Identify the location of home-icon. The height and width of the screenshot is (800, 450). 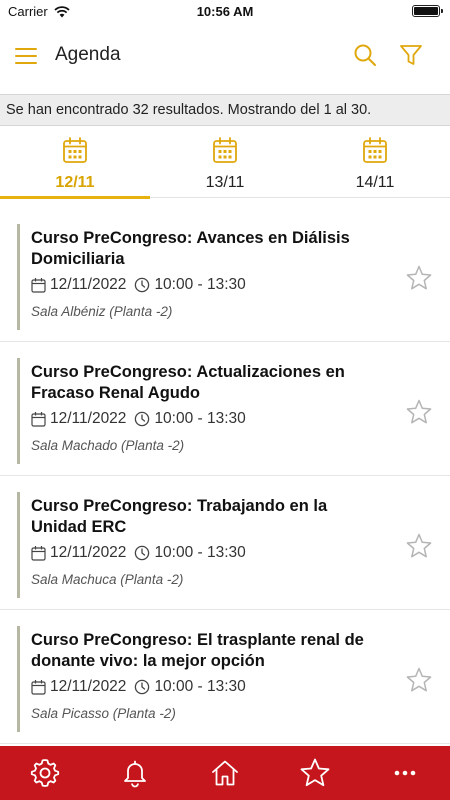
(225, 773).